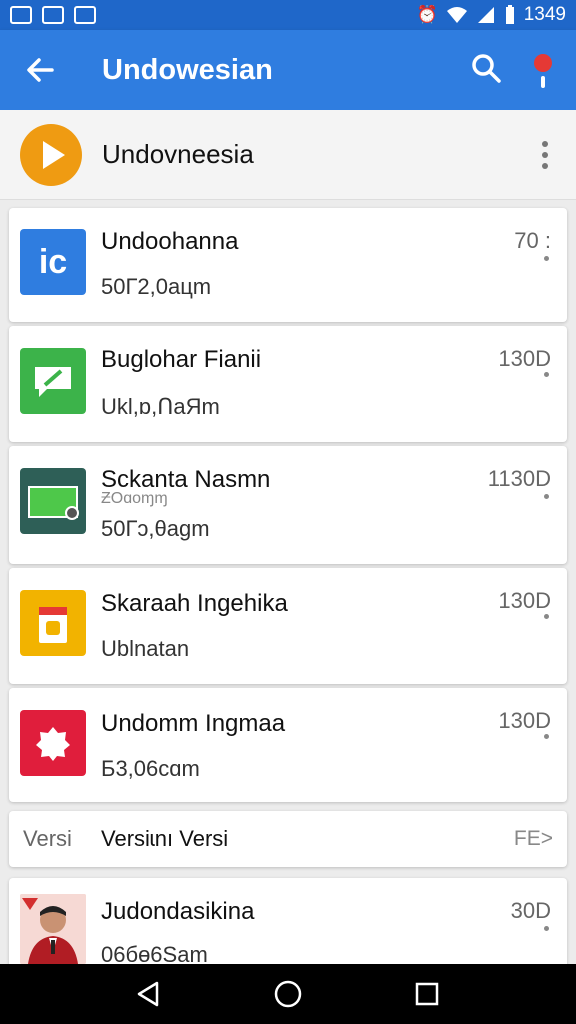 This screenshot has height=1024, width=576. Describe the element at coordinates (288, 15) in the screenshot. I see `status-bar: ⏰ 1349` at that location.